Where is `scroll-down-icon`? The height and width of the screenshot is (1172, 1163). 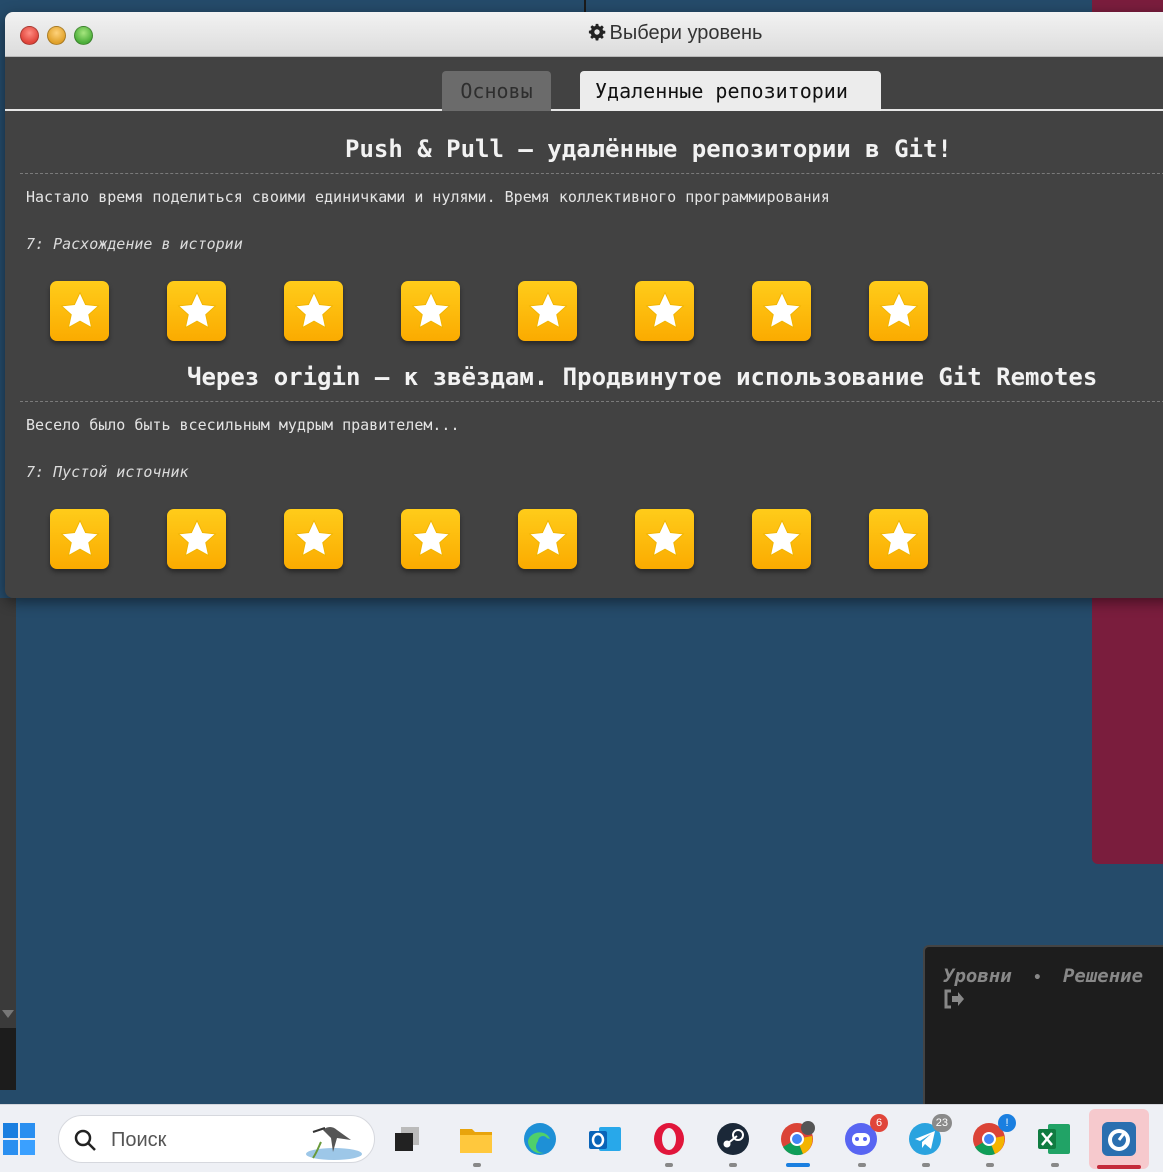 scroll-down-icon is located at coordinates (8, 1014).